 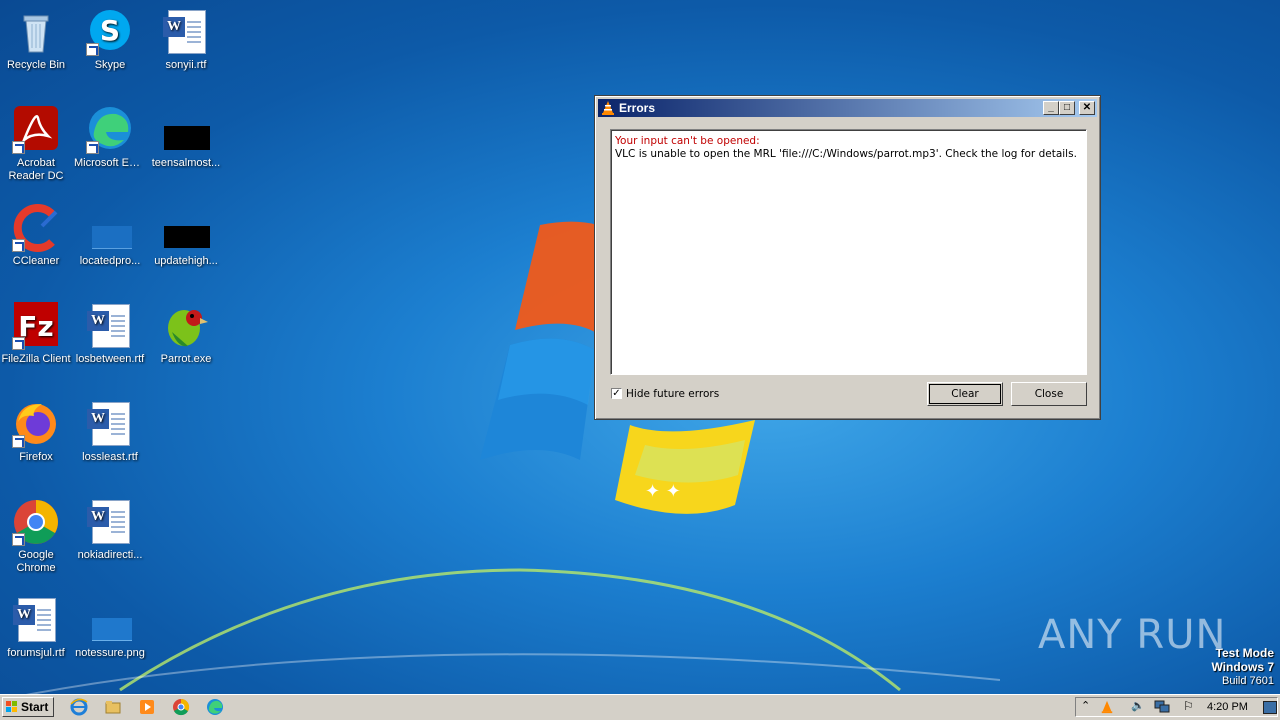 What do you see at coordinates (1270, 707) in the screenshot?
I see `desktop-icon` at bounding box center [1270, 707].